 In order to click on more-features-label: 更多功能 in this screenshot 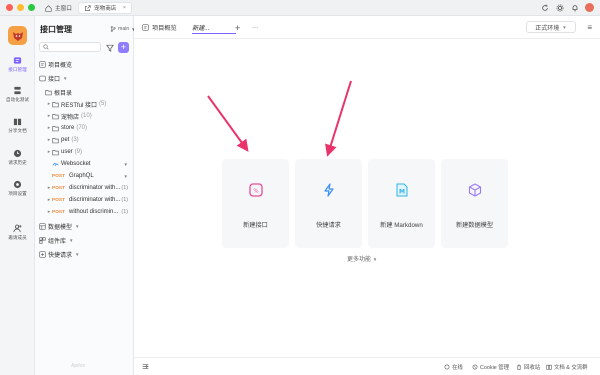, I will do `click(359, 260)`.